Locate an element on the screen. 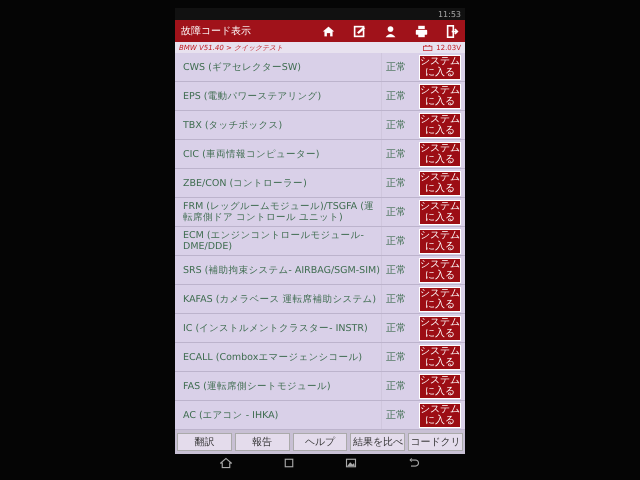 Image resolution: width=640 pixels, height=480 pixels. system-name: EPS (電動パワーステアリング) is located at coordinates (252, 96).